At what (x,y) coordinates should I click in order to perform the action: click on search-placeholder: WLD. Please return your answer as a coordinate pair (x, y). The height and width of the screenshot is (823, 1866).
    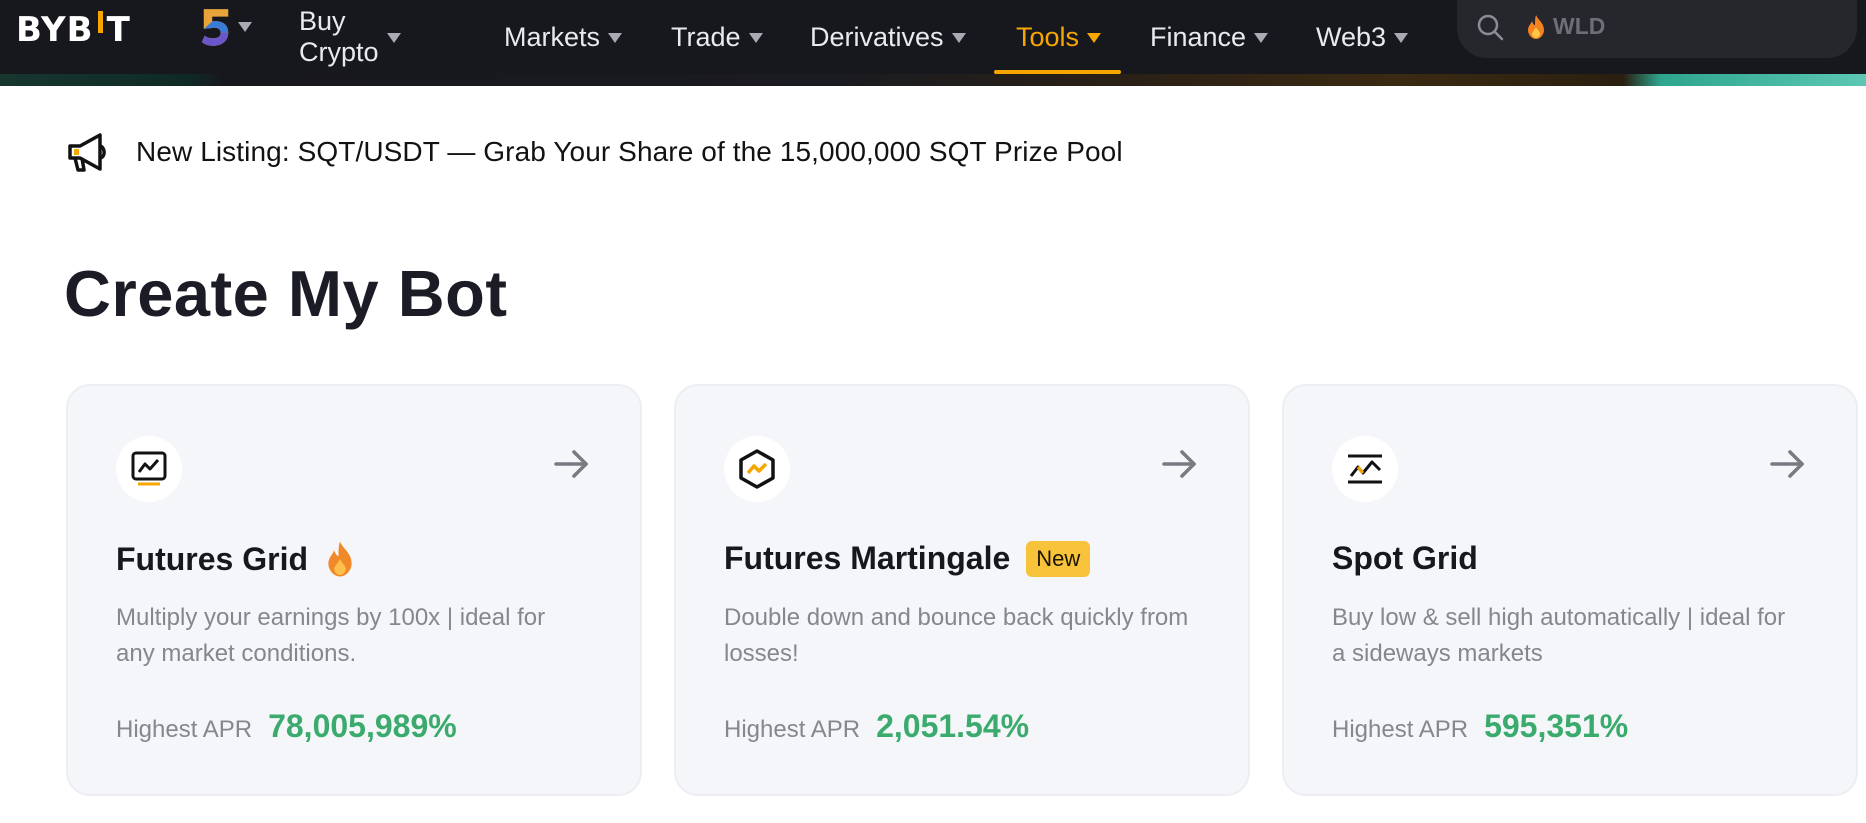
    Looking at the image, I should click on (1579, 26).